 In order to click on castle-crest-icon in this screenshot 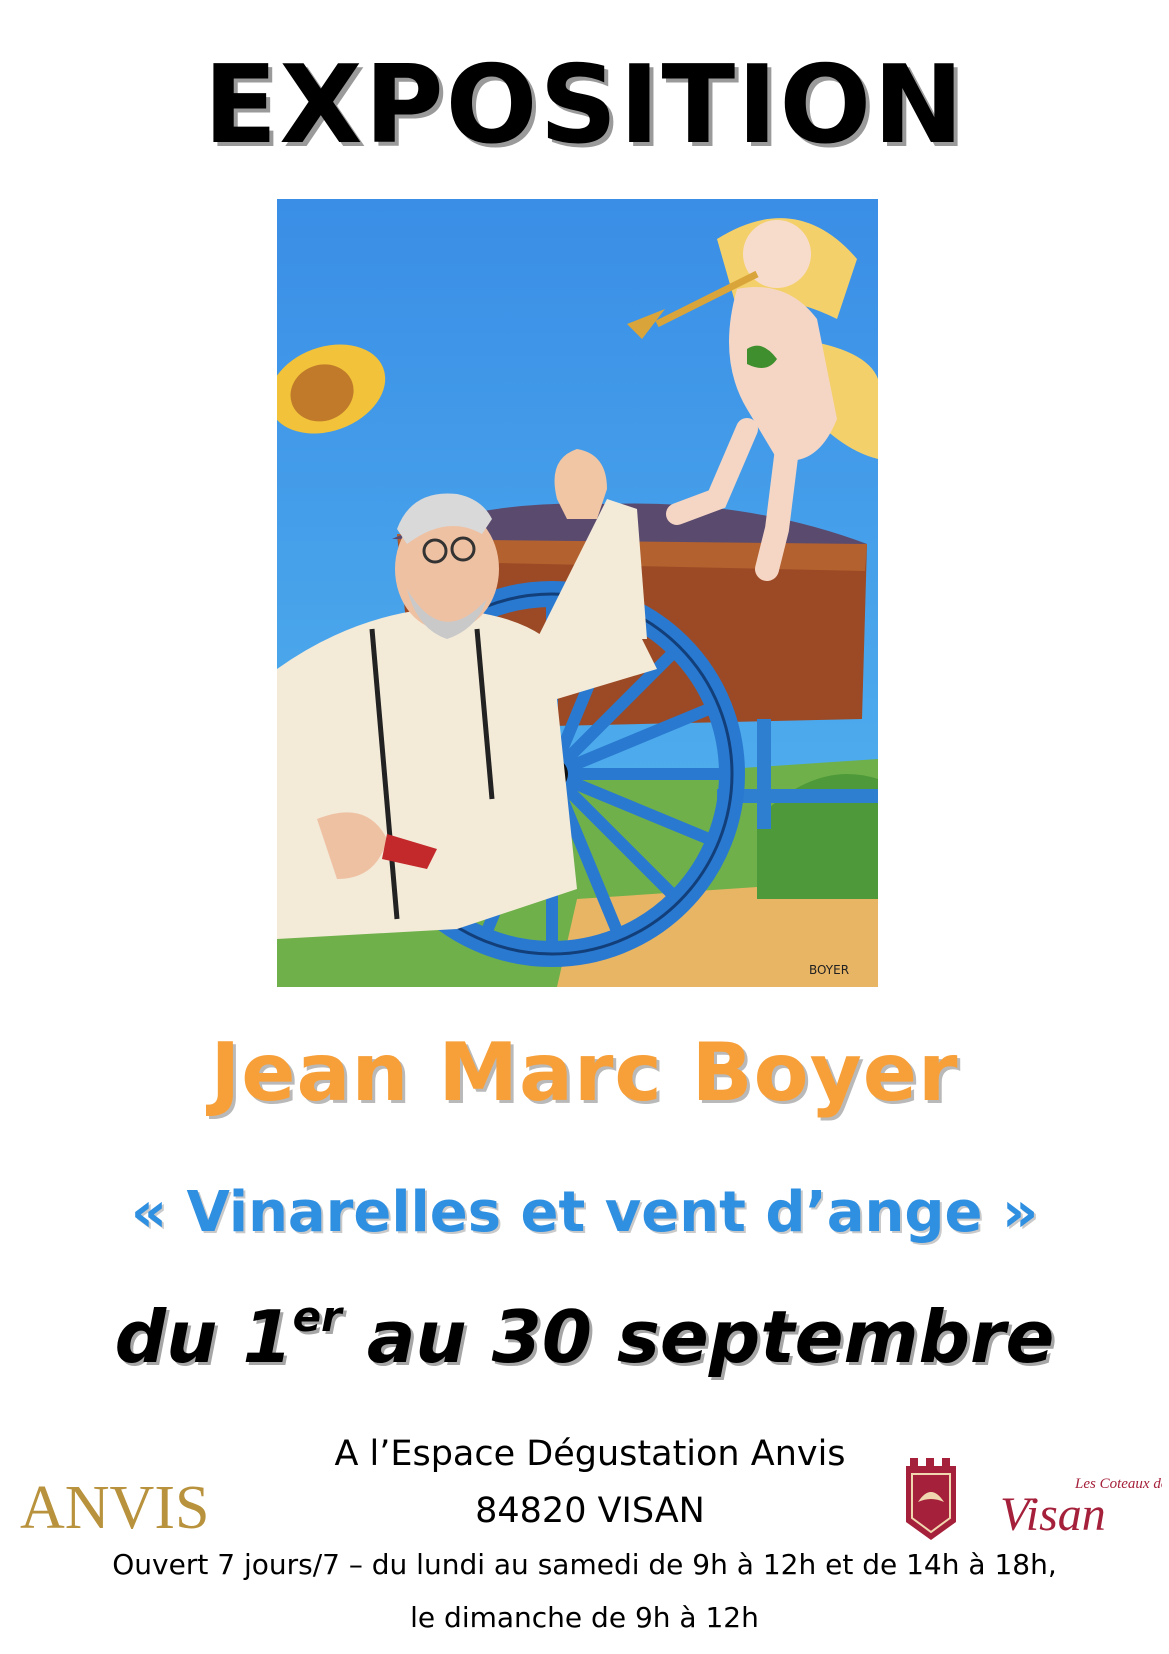, I will do `click(931, 1499)`.